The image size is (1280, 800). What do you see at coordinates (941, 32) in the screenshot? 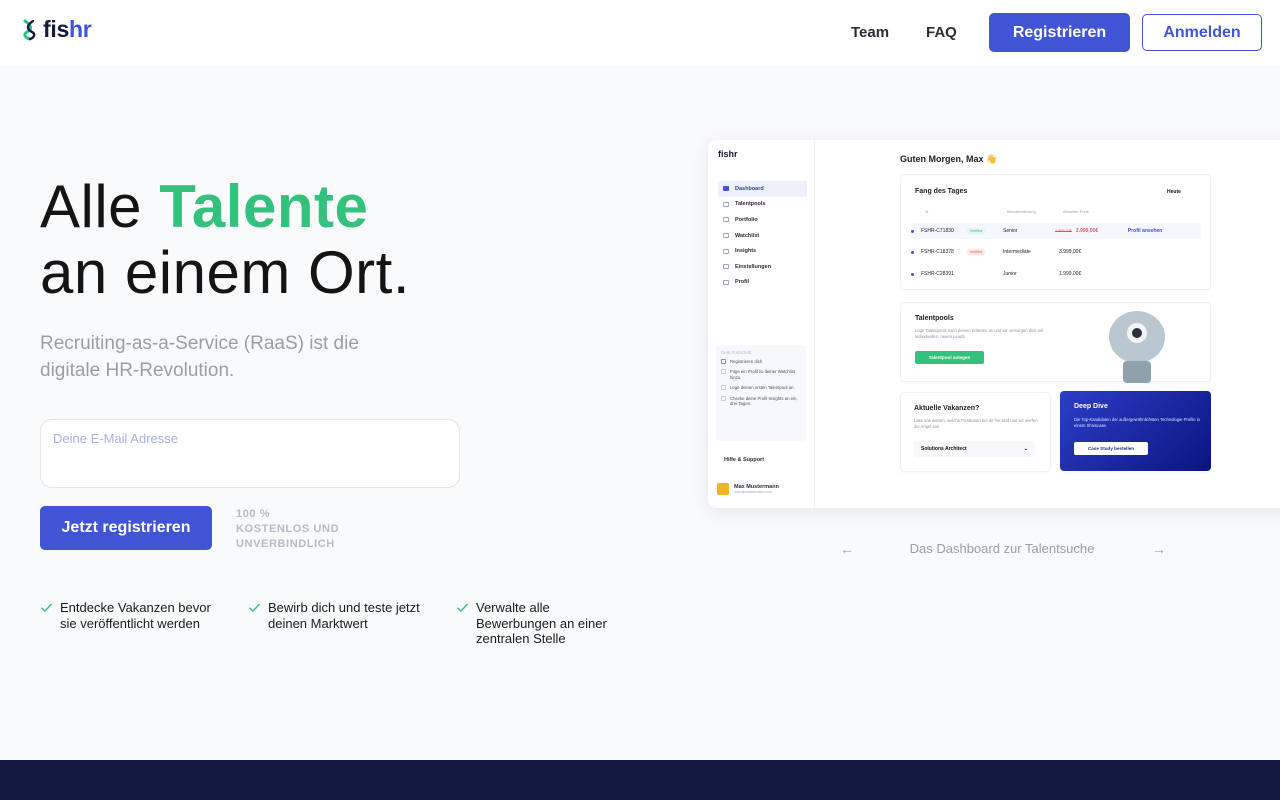
I see `nav-faq-link: FAQ` at bounding box center [941, 32].